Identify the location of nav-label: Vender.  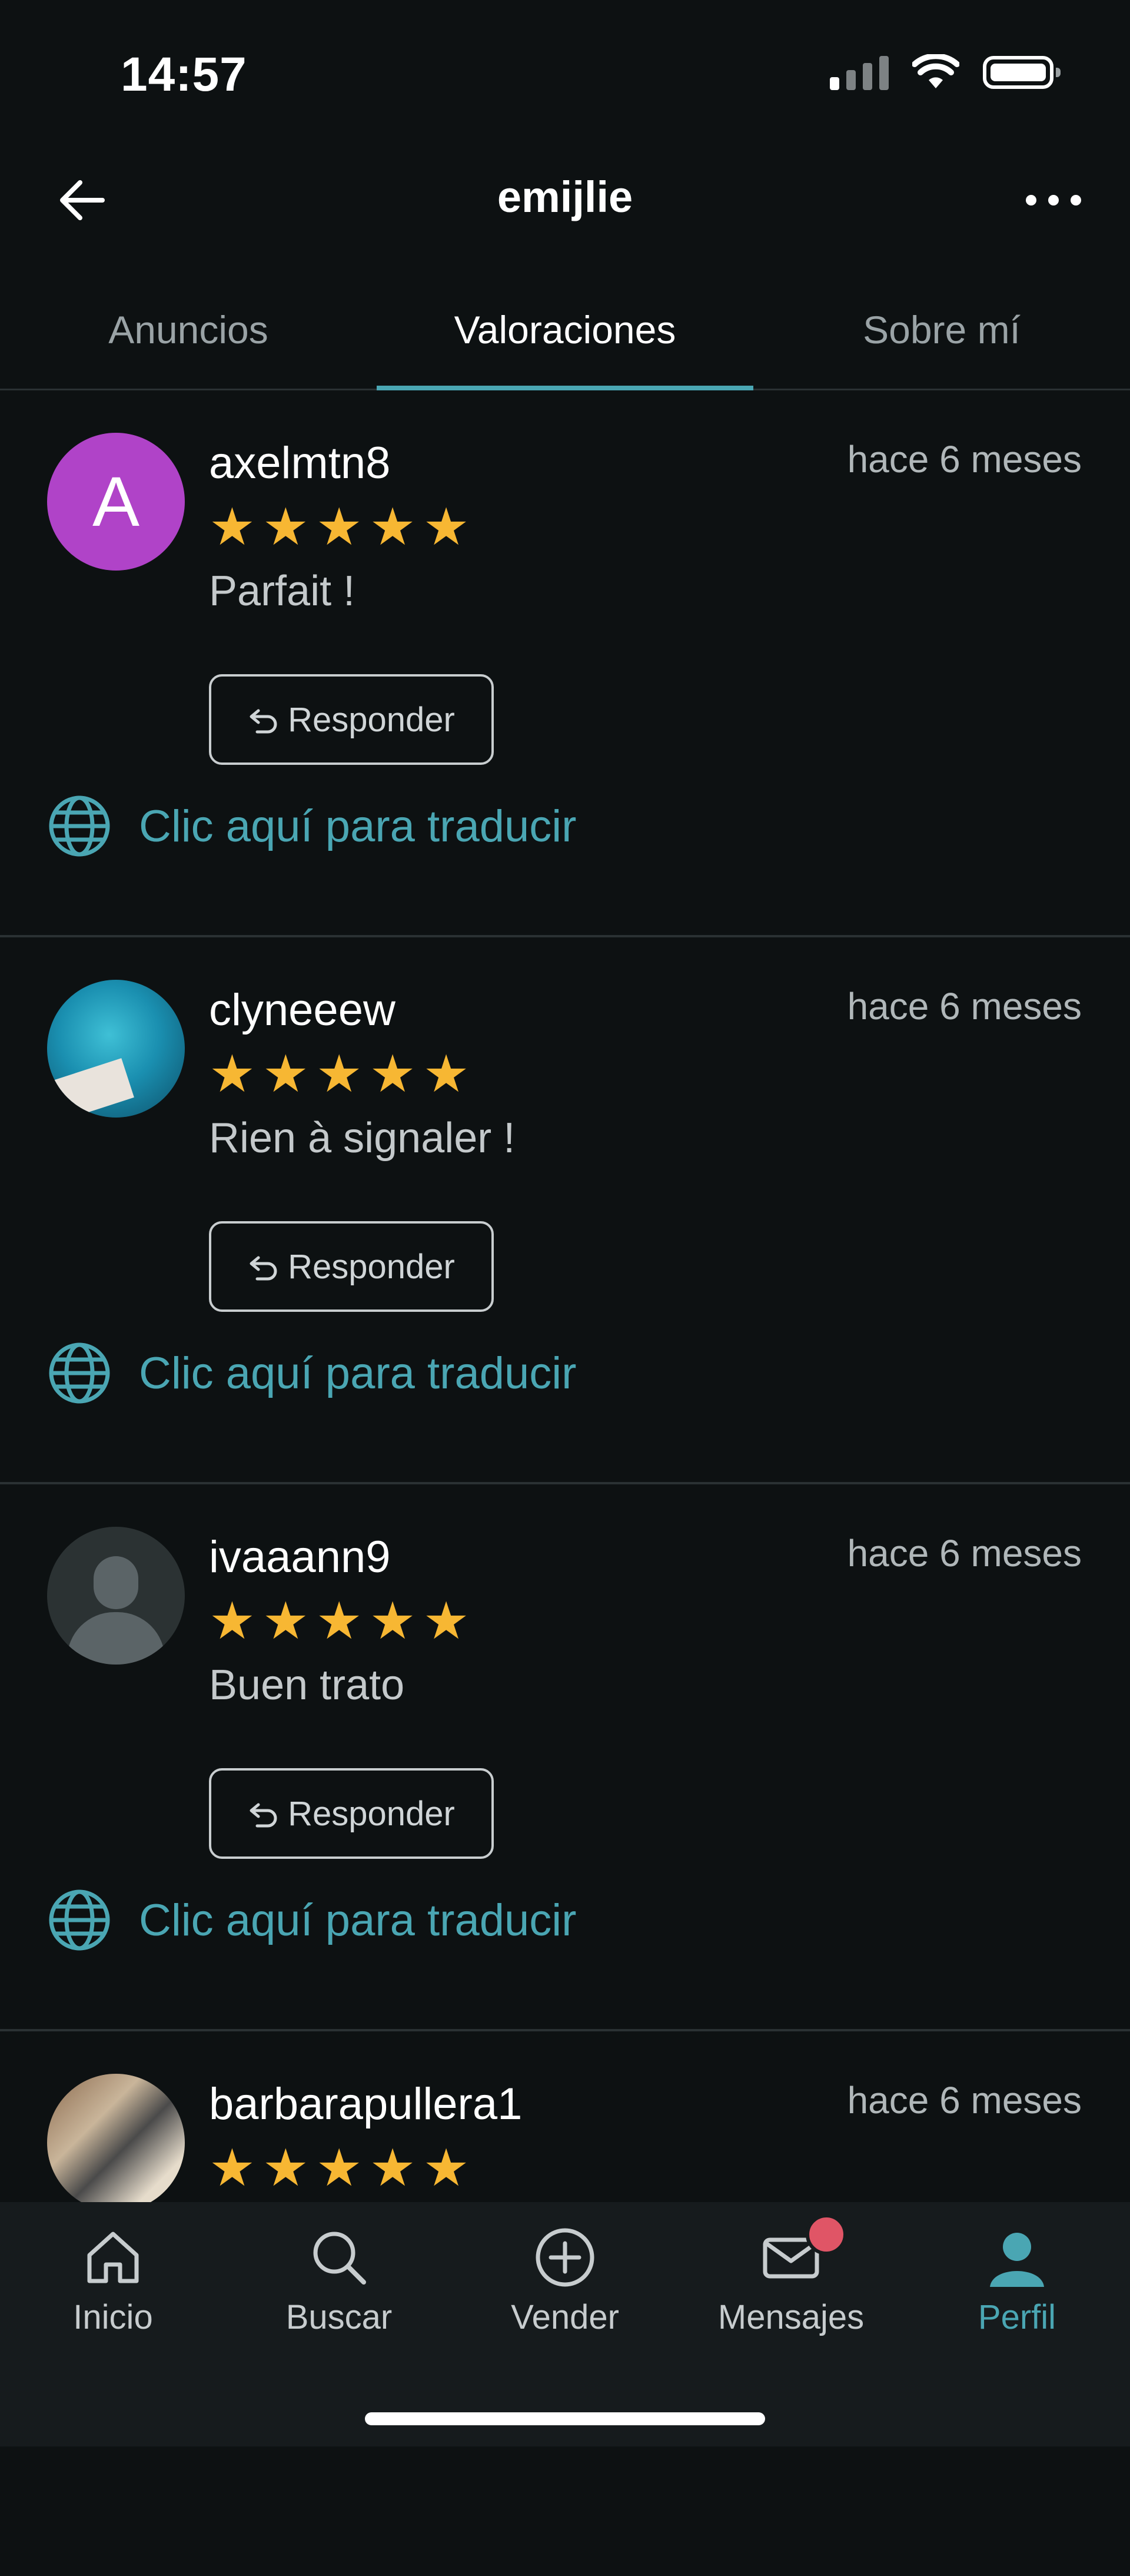
(565, 2317).